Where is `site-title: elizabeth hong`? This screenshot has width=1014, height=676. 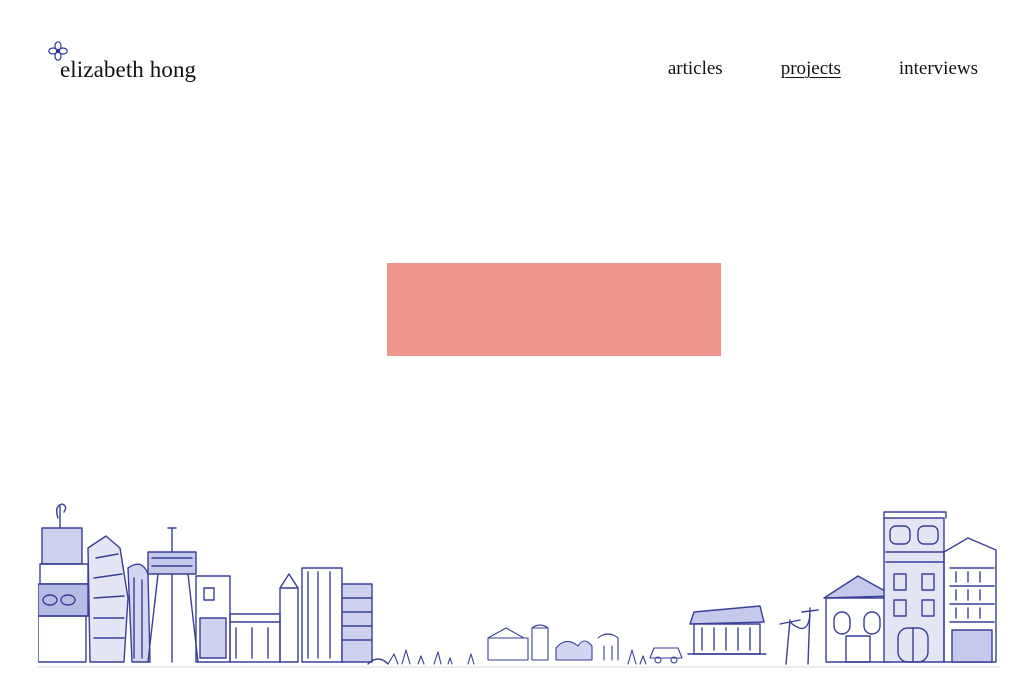
site-title: elizabeth hong is located at coordinates (128, 69).